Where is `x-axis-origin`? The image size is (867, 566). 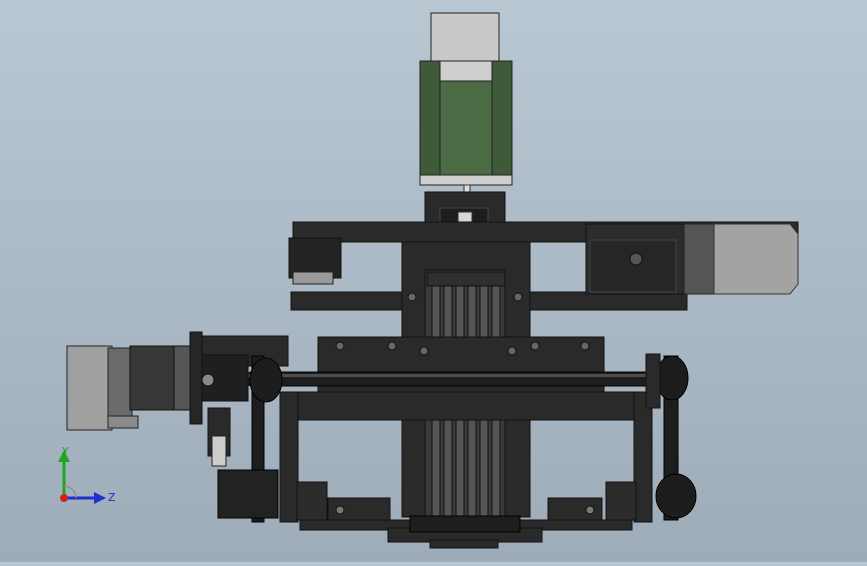
x-axis-origin is located at coordinates (64, 498).